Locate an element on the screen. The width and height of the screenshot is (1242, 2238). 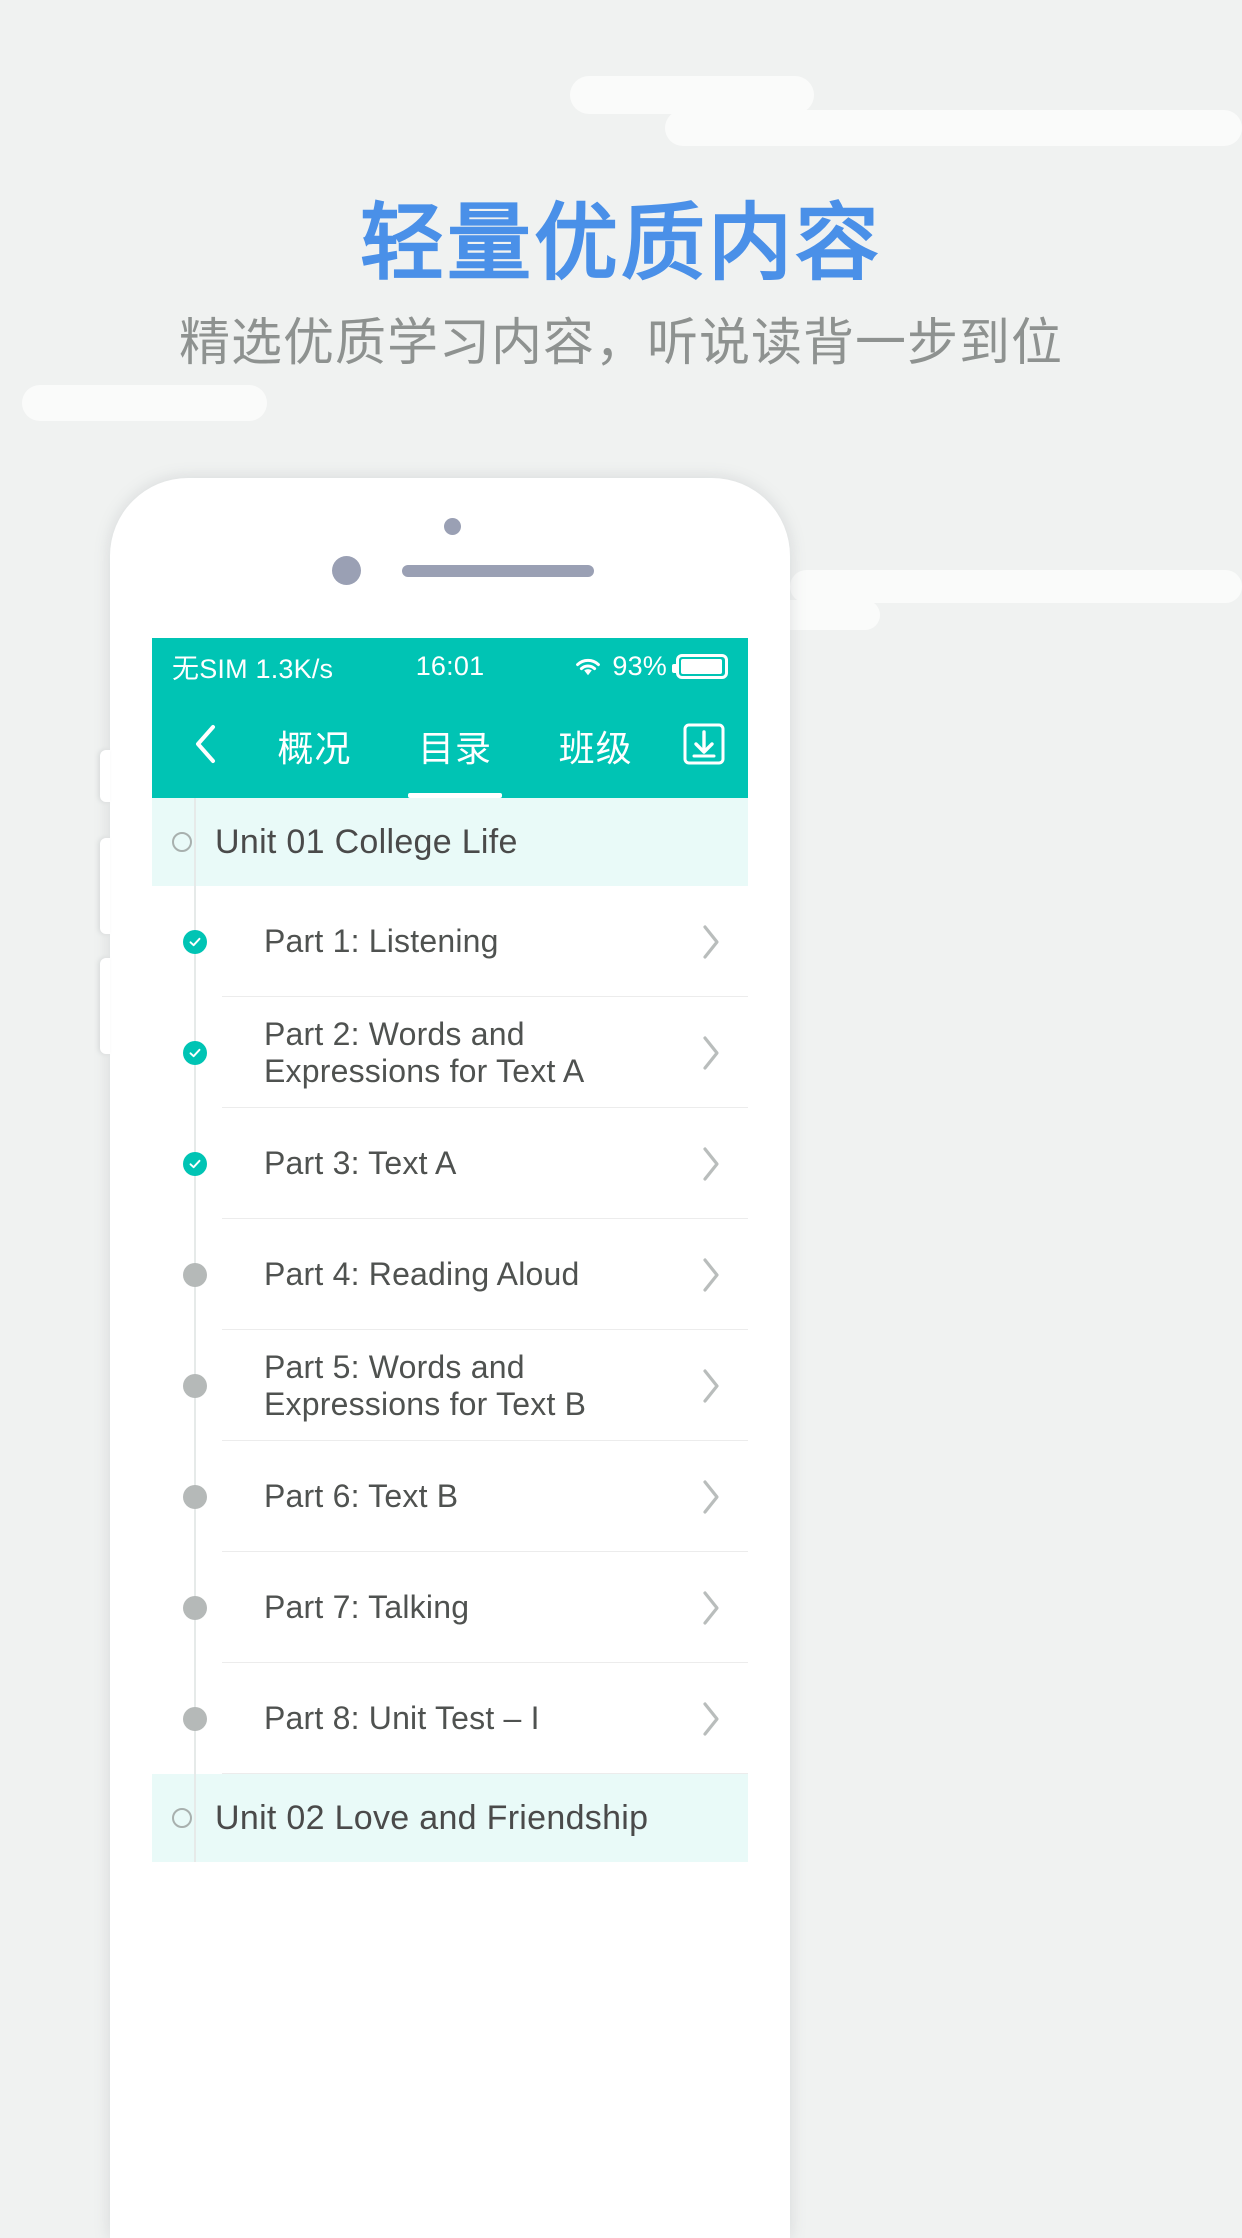
list-item-part: Part 4: Reading Aloud is located at coordinates (450, 1274).